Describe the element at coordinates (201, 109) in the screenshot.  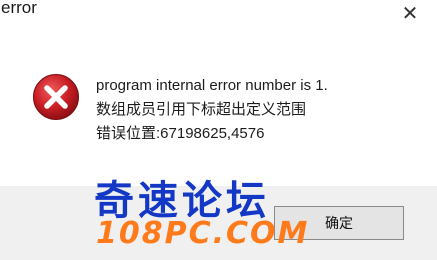
I see `message-line-2: 数组成员引用下标超出定义范围` at that location.